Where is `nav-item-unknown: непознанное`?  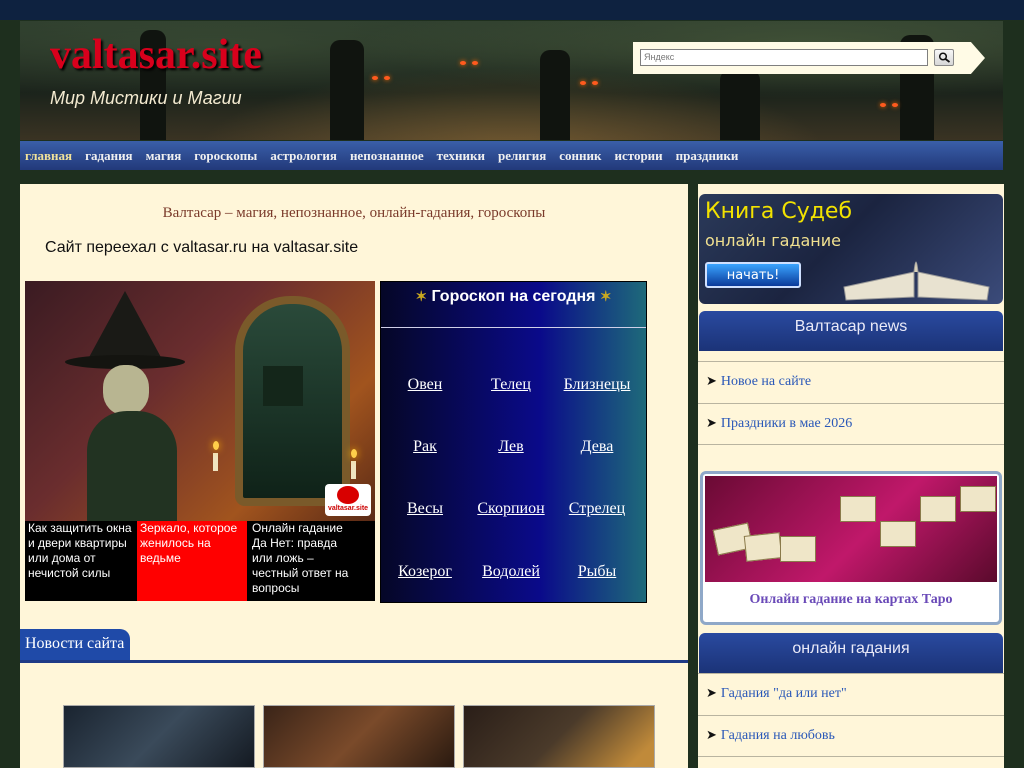 nav-item-unknown: непознанное is located at coordinates (387, 156).